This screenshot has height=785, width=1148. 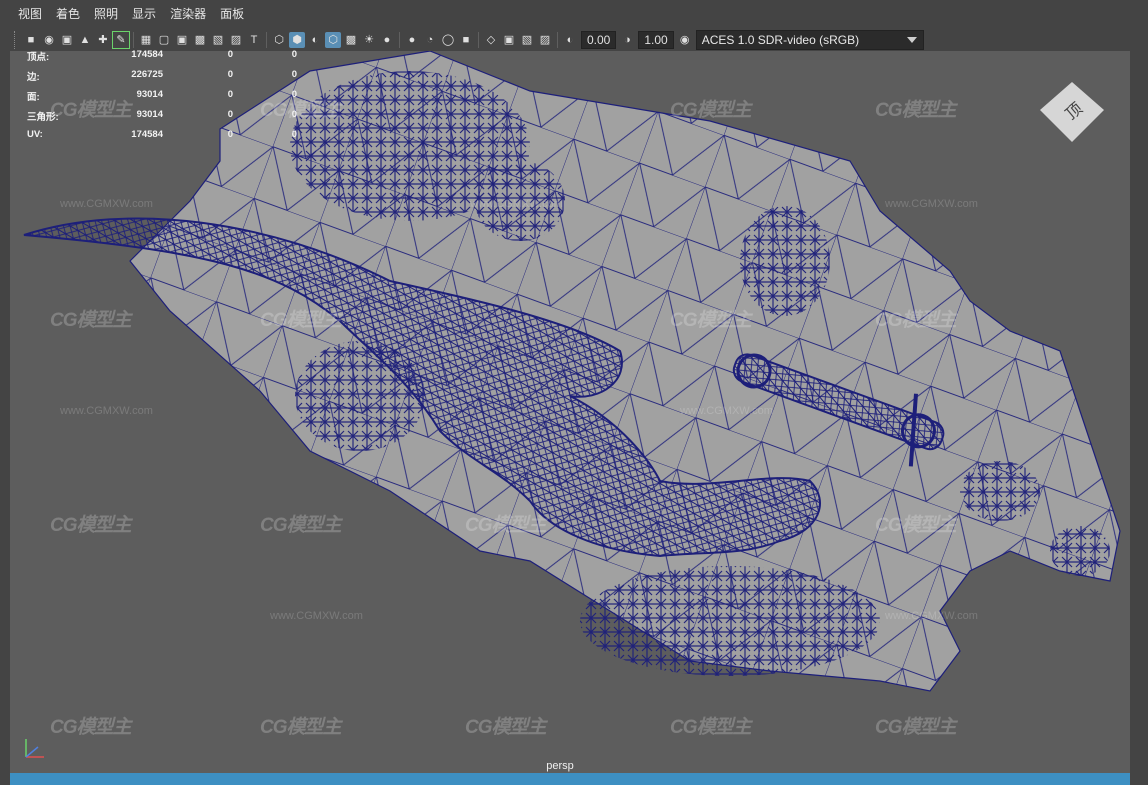 I want to click on camera-attributes-icon: ◉, so click(x=49, y=40).